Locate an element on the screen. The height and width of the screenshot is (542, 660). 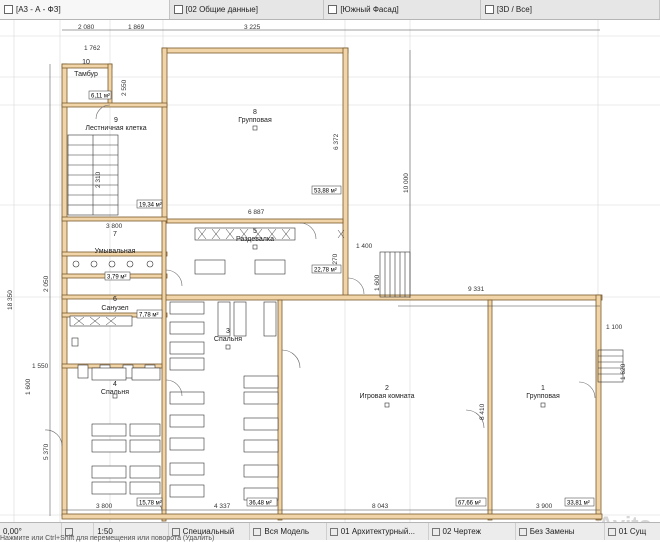
room-9-area: 19,34 м² is located at coordinates (150, 206).